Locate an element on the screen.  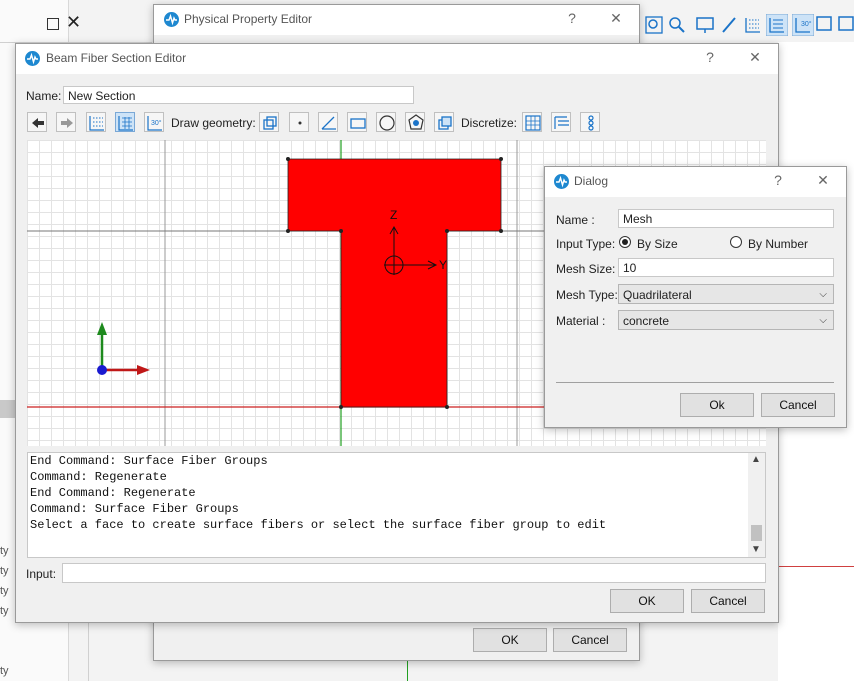
mesh-size-input: 10 is located at coordinates (726, 267).